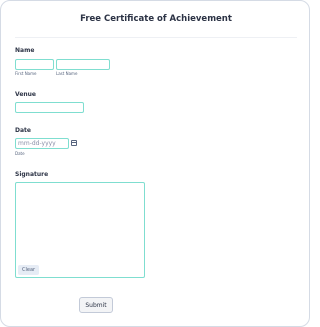 The image size is (320, 327). I want to click on signature-pad: Clear, so click(80, 230).